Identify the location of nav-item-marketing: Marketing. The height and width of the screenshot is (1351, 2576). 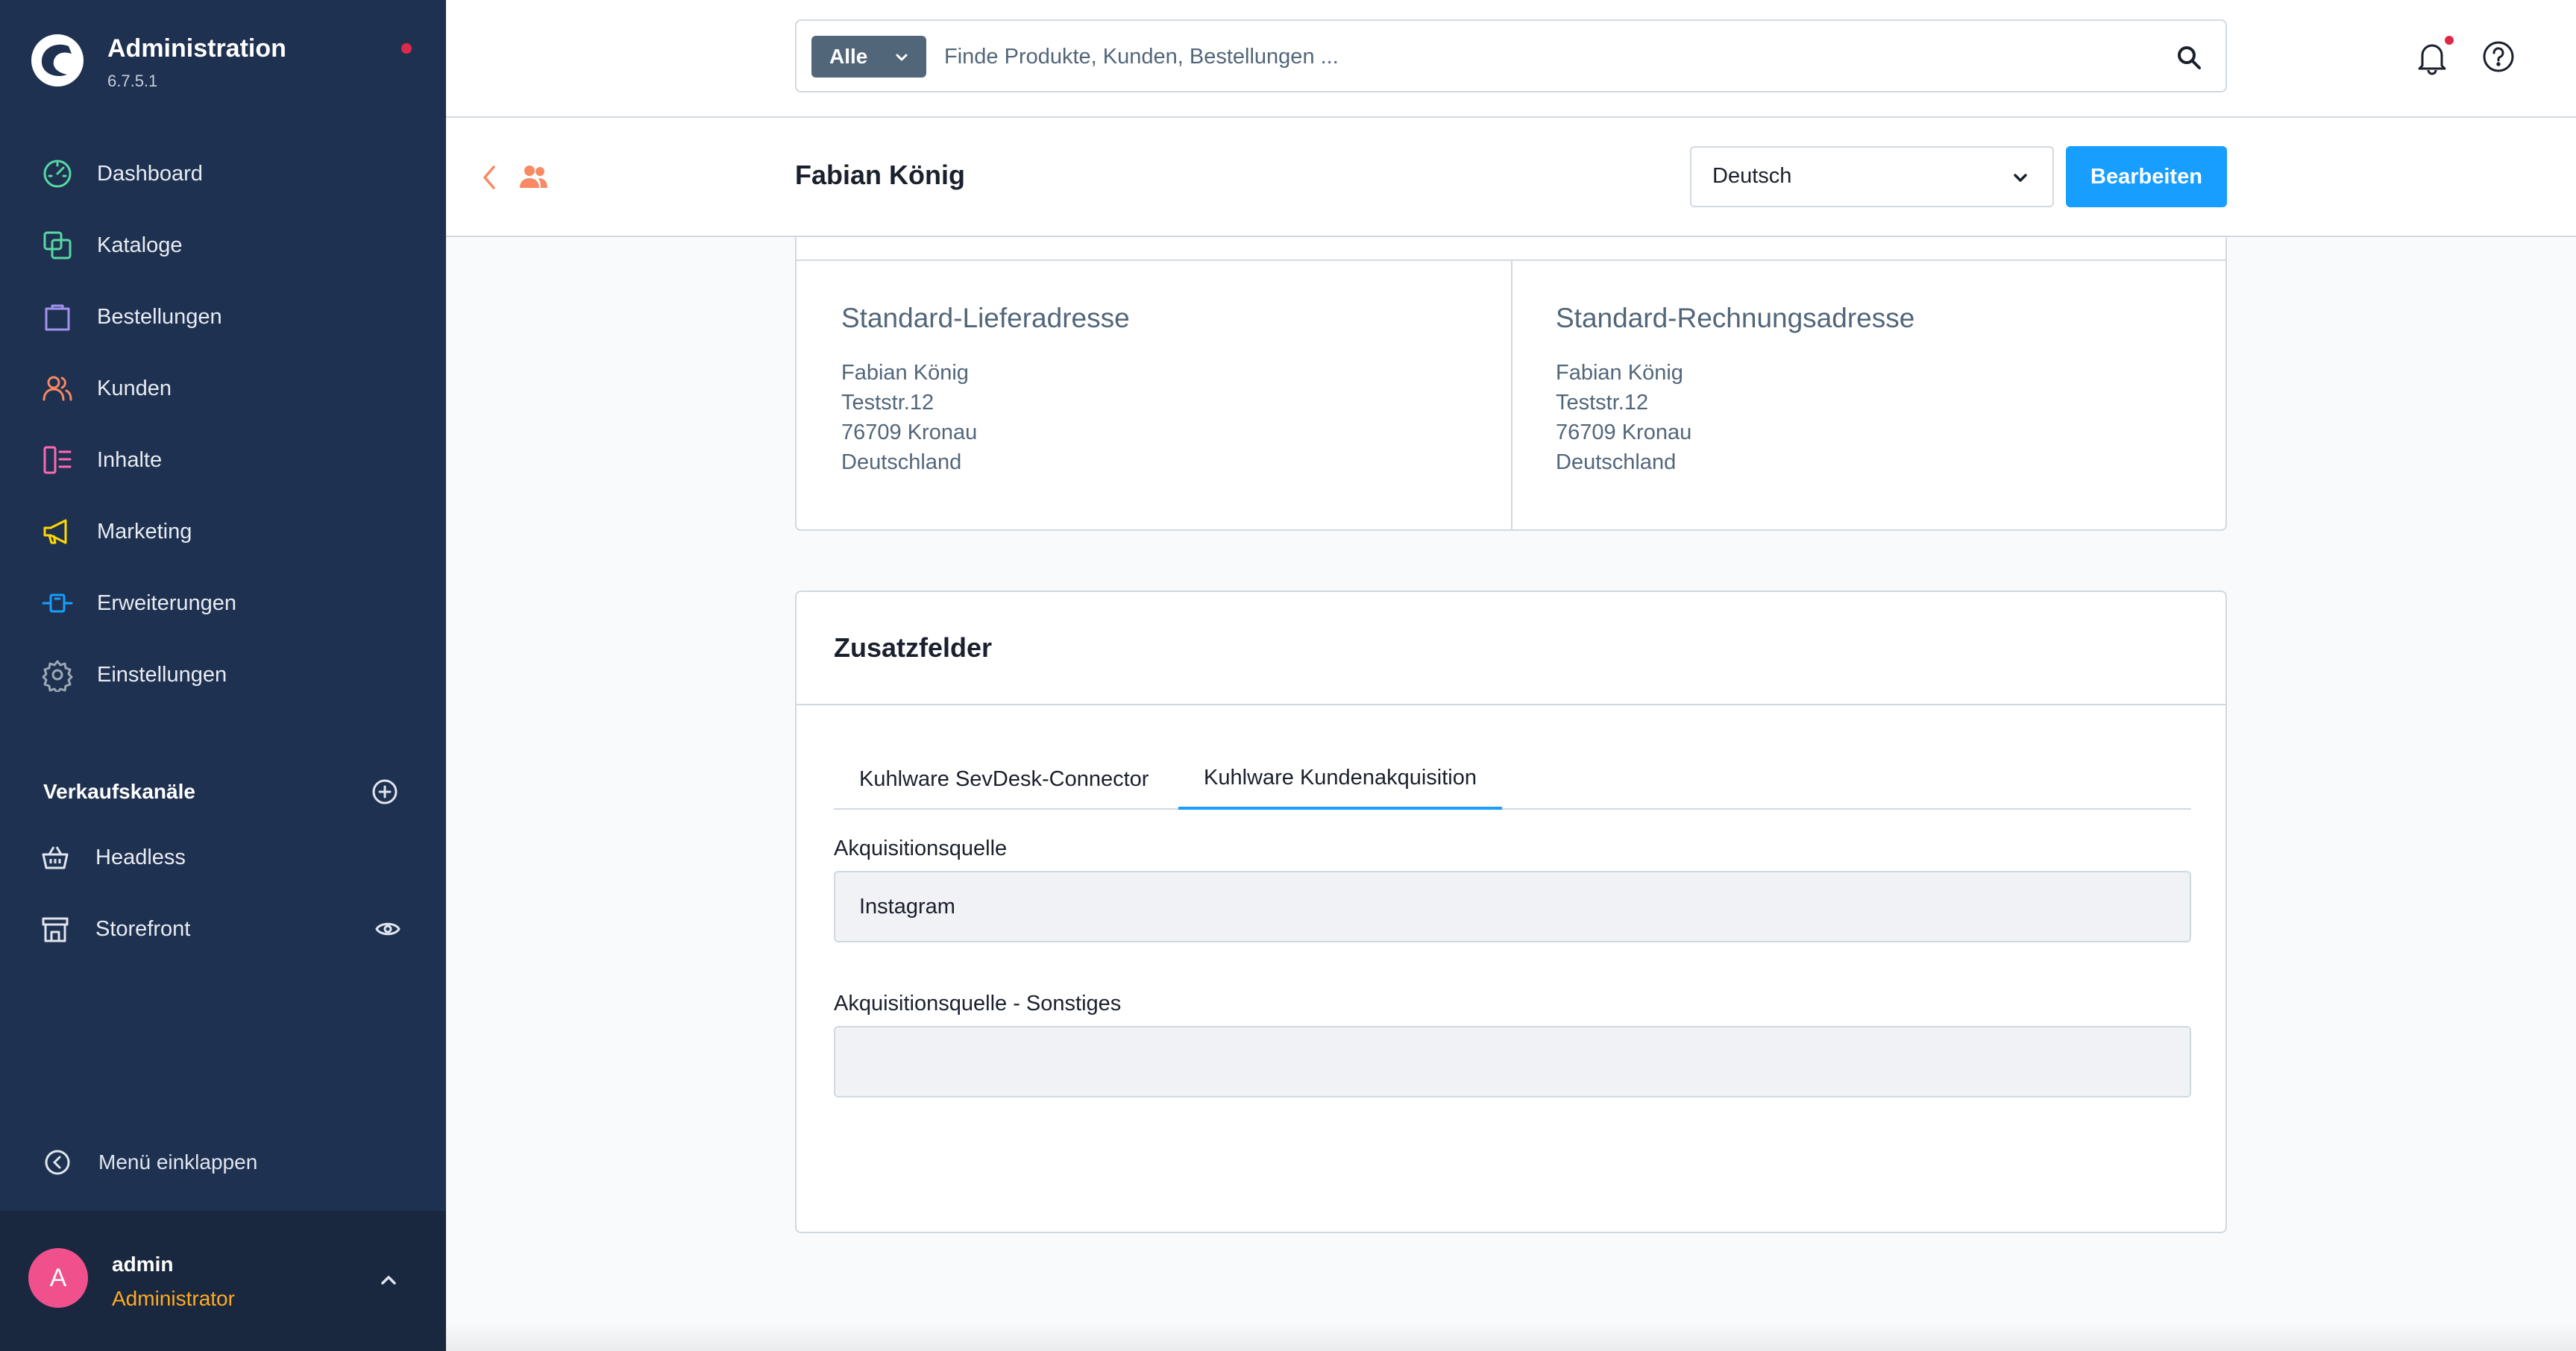
(223, 531).